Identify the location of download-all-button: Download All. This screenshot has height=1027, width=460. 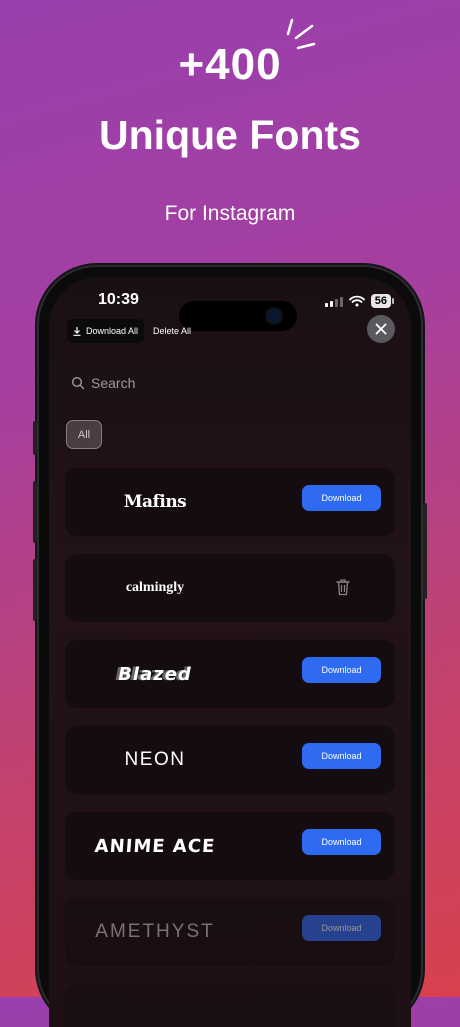
(106, 331).